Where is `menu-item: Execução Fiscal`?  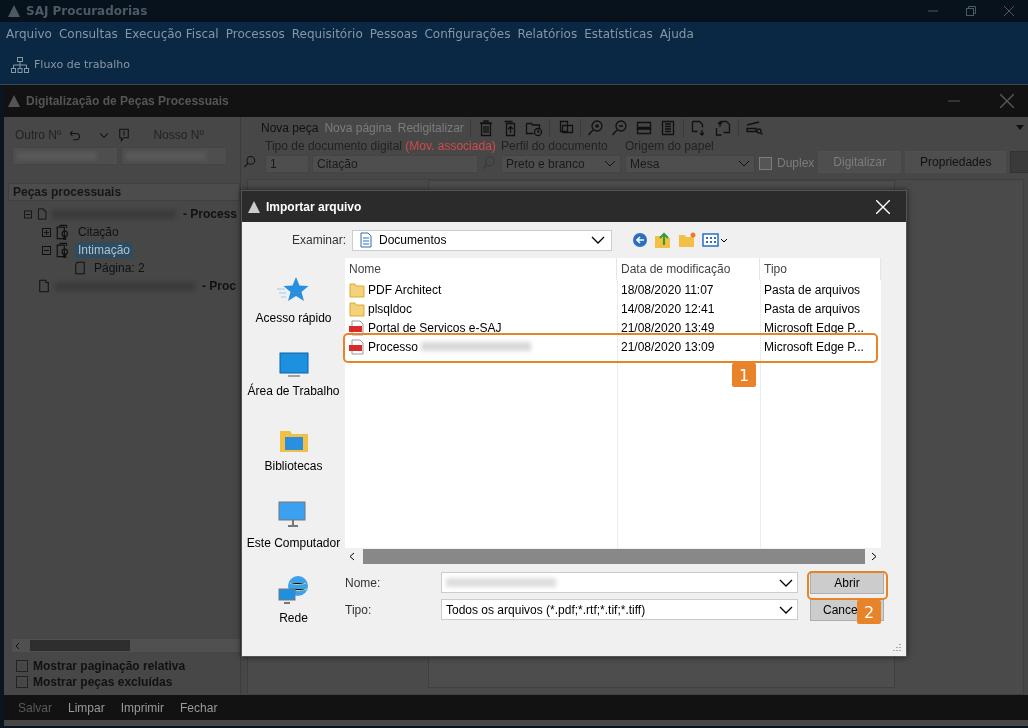 menu-item: Execução Fiscal is located at coordinates (171, 33).